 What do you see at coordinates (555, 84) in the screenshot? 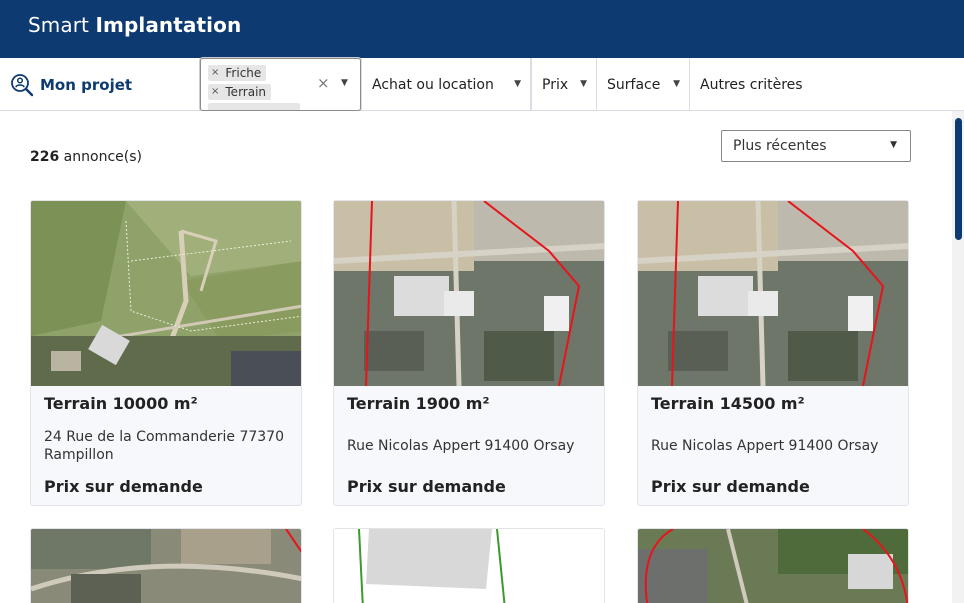
I see `prix-label: Prix` at bounding box center [555, 84].